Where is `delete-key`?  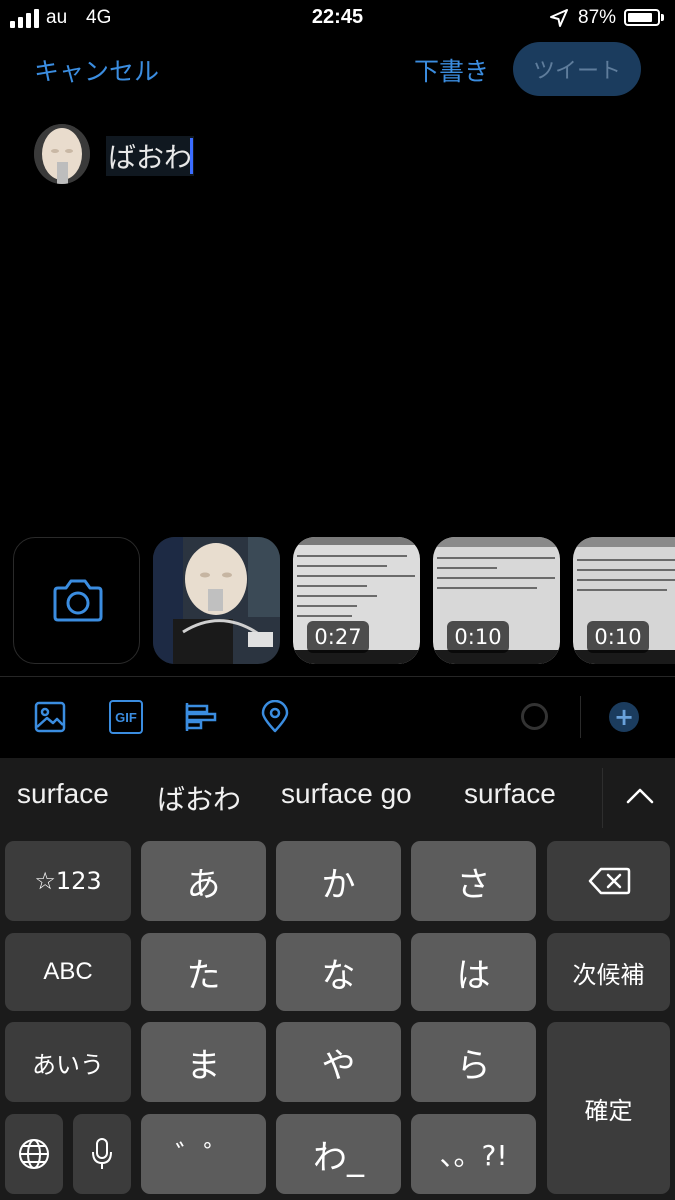 delete-key is located at coordinates (608, 881).